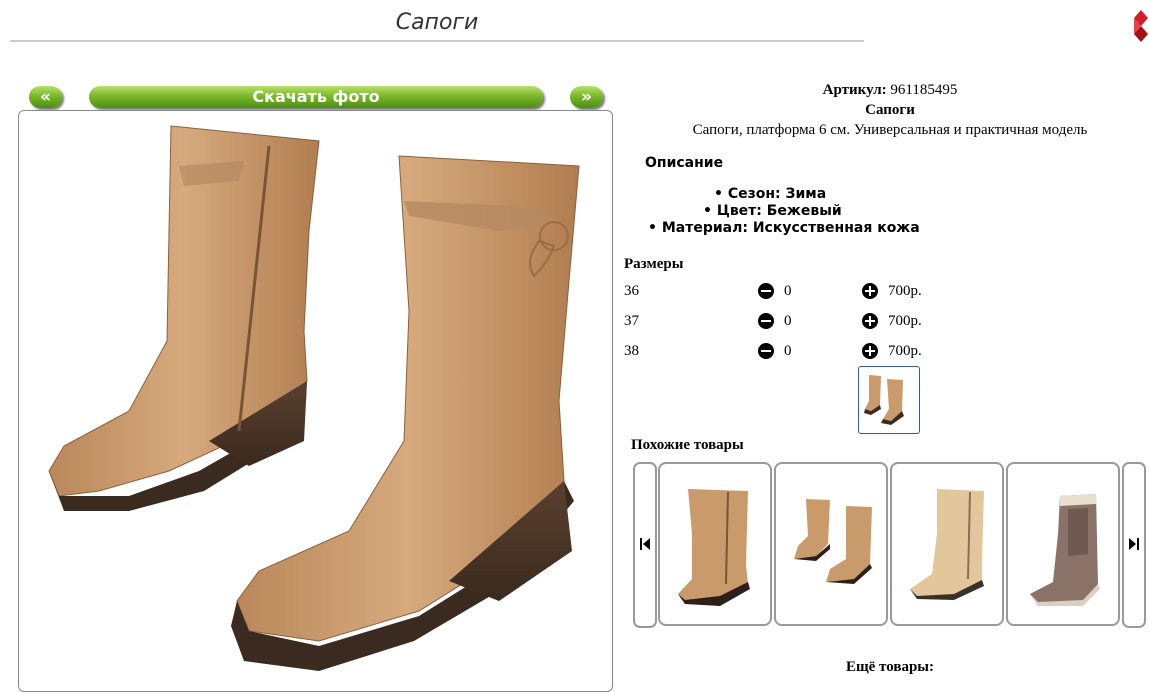  I want to click on spec-item: • Материал: Искусственная кожа, so click(784, 228).